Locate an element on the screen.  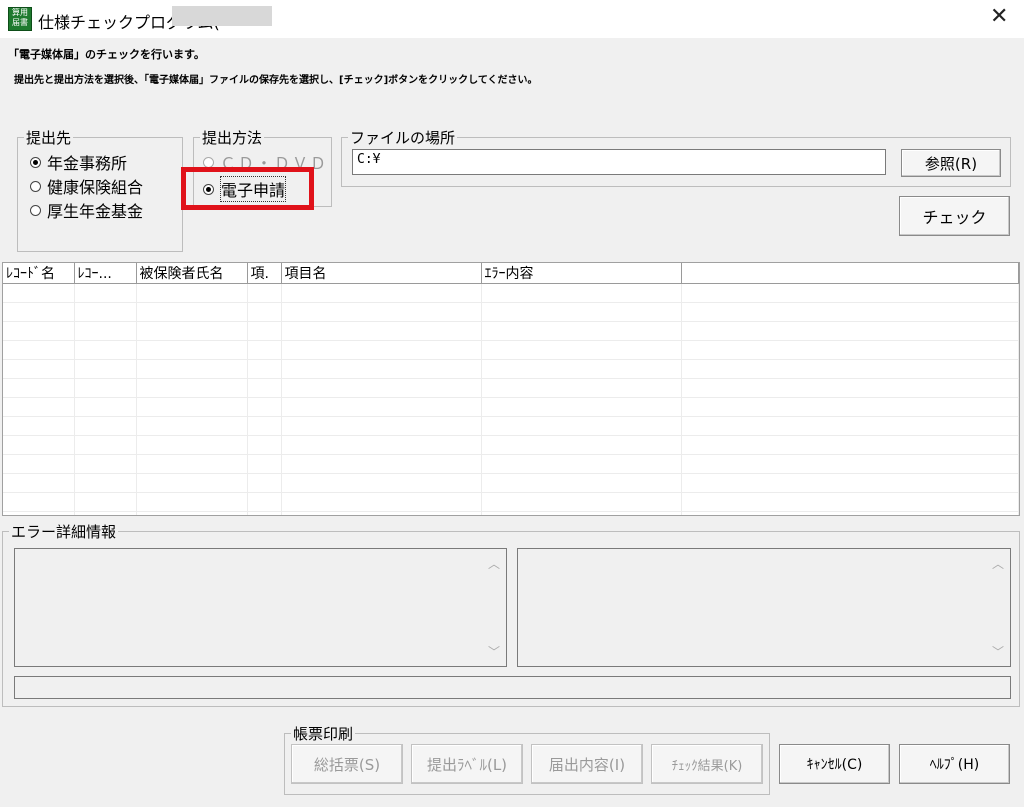
redacted-title-part is located at coordinates (222, 16).